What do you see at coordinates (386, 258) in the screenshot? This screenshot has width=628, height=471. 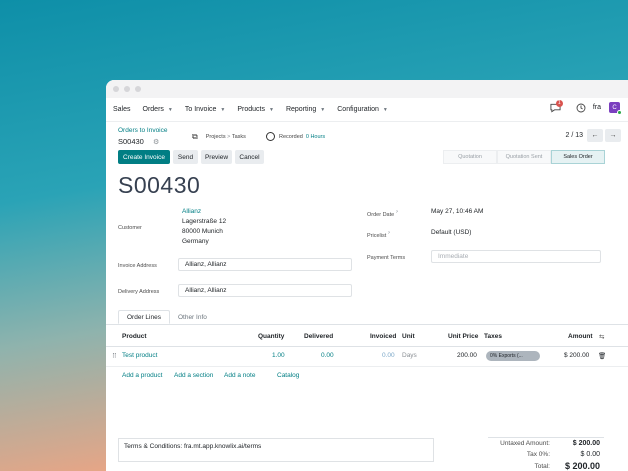 I see `payment-terms-label: Payment Terms` at bounding box center [386, 258].